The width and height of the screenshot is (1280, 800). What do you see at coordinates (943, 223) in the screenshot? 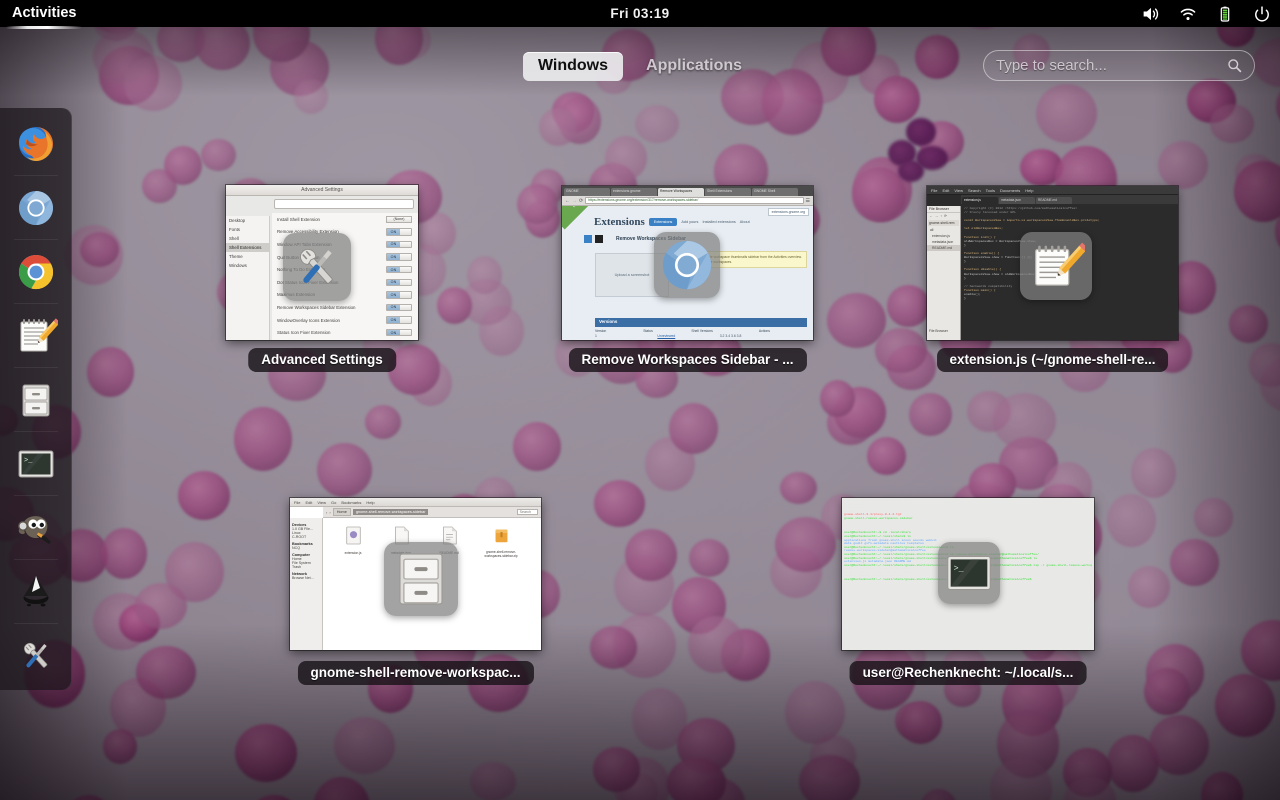
I see `path-combo: gnome-shell-rem` at bounding box center [943, 223].